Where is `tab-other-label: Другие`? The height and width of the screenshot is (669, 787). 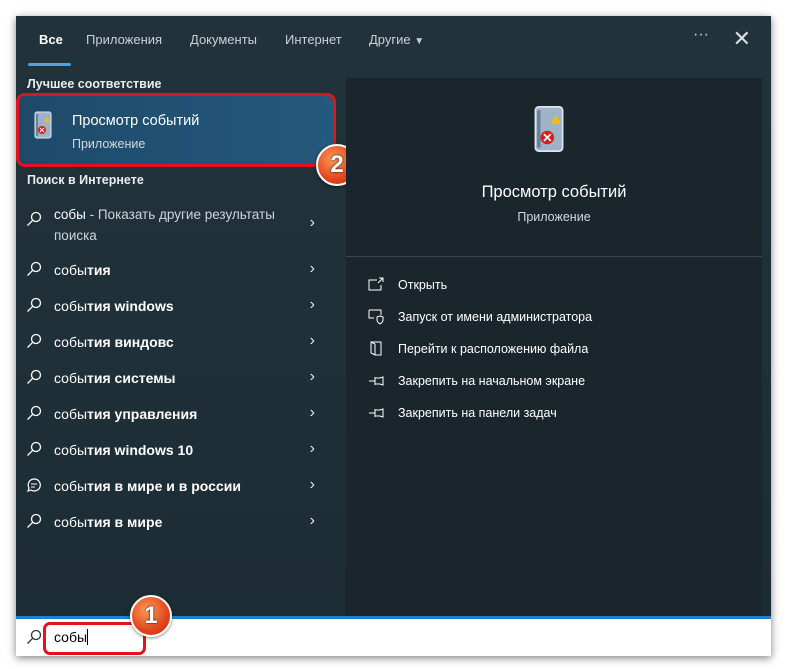 tab-other-label: Другие is located at coordinates (390, 39).